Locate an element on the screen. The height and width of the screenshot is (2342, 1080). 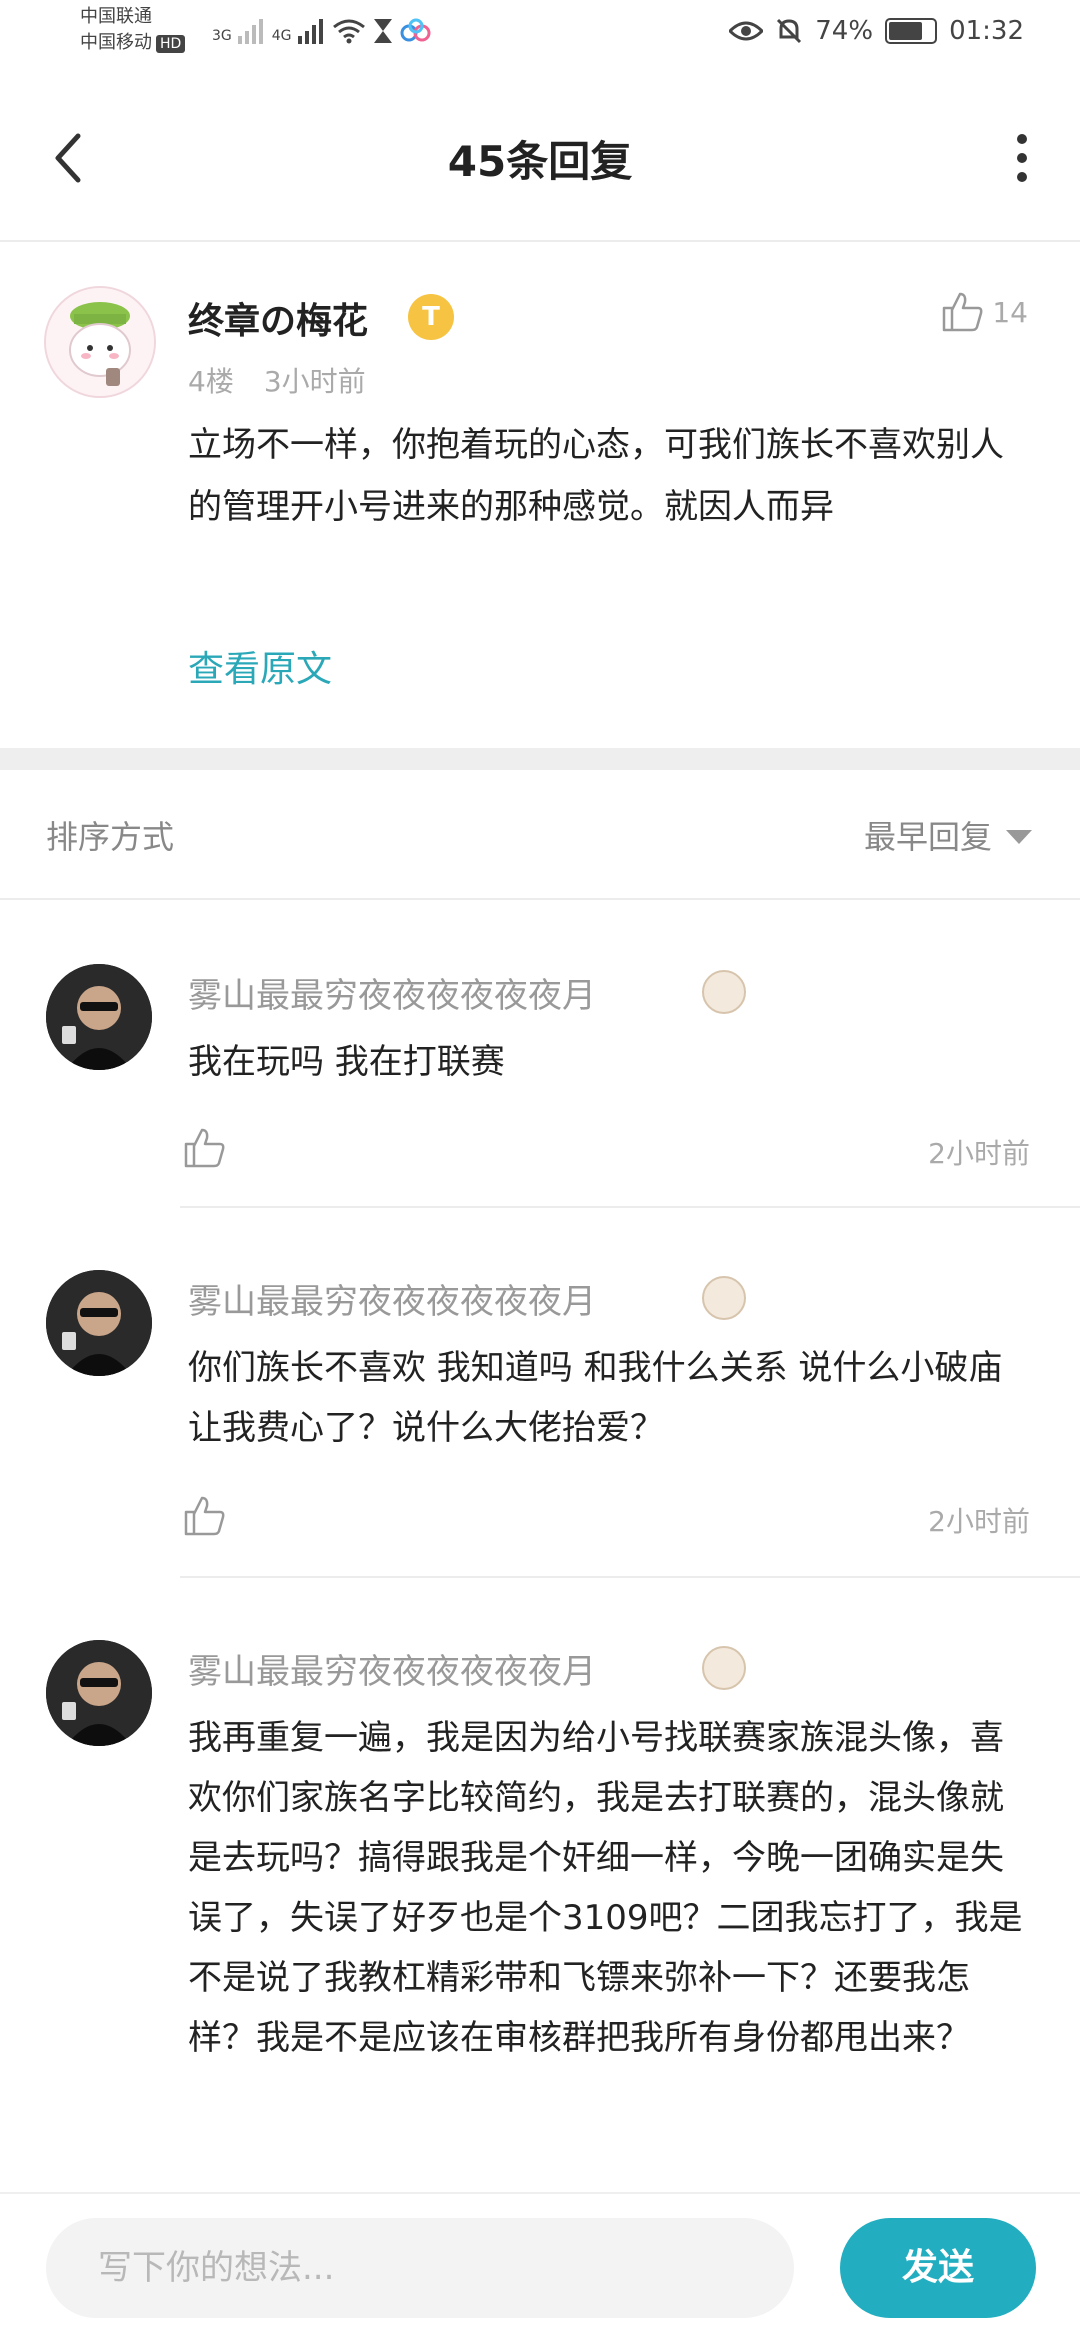
hourglass-icon is located at coordinates (382, 31).